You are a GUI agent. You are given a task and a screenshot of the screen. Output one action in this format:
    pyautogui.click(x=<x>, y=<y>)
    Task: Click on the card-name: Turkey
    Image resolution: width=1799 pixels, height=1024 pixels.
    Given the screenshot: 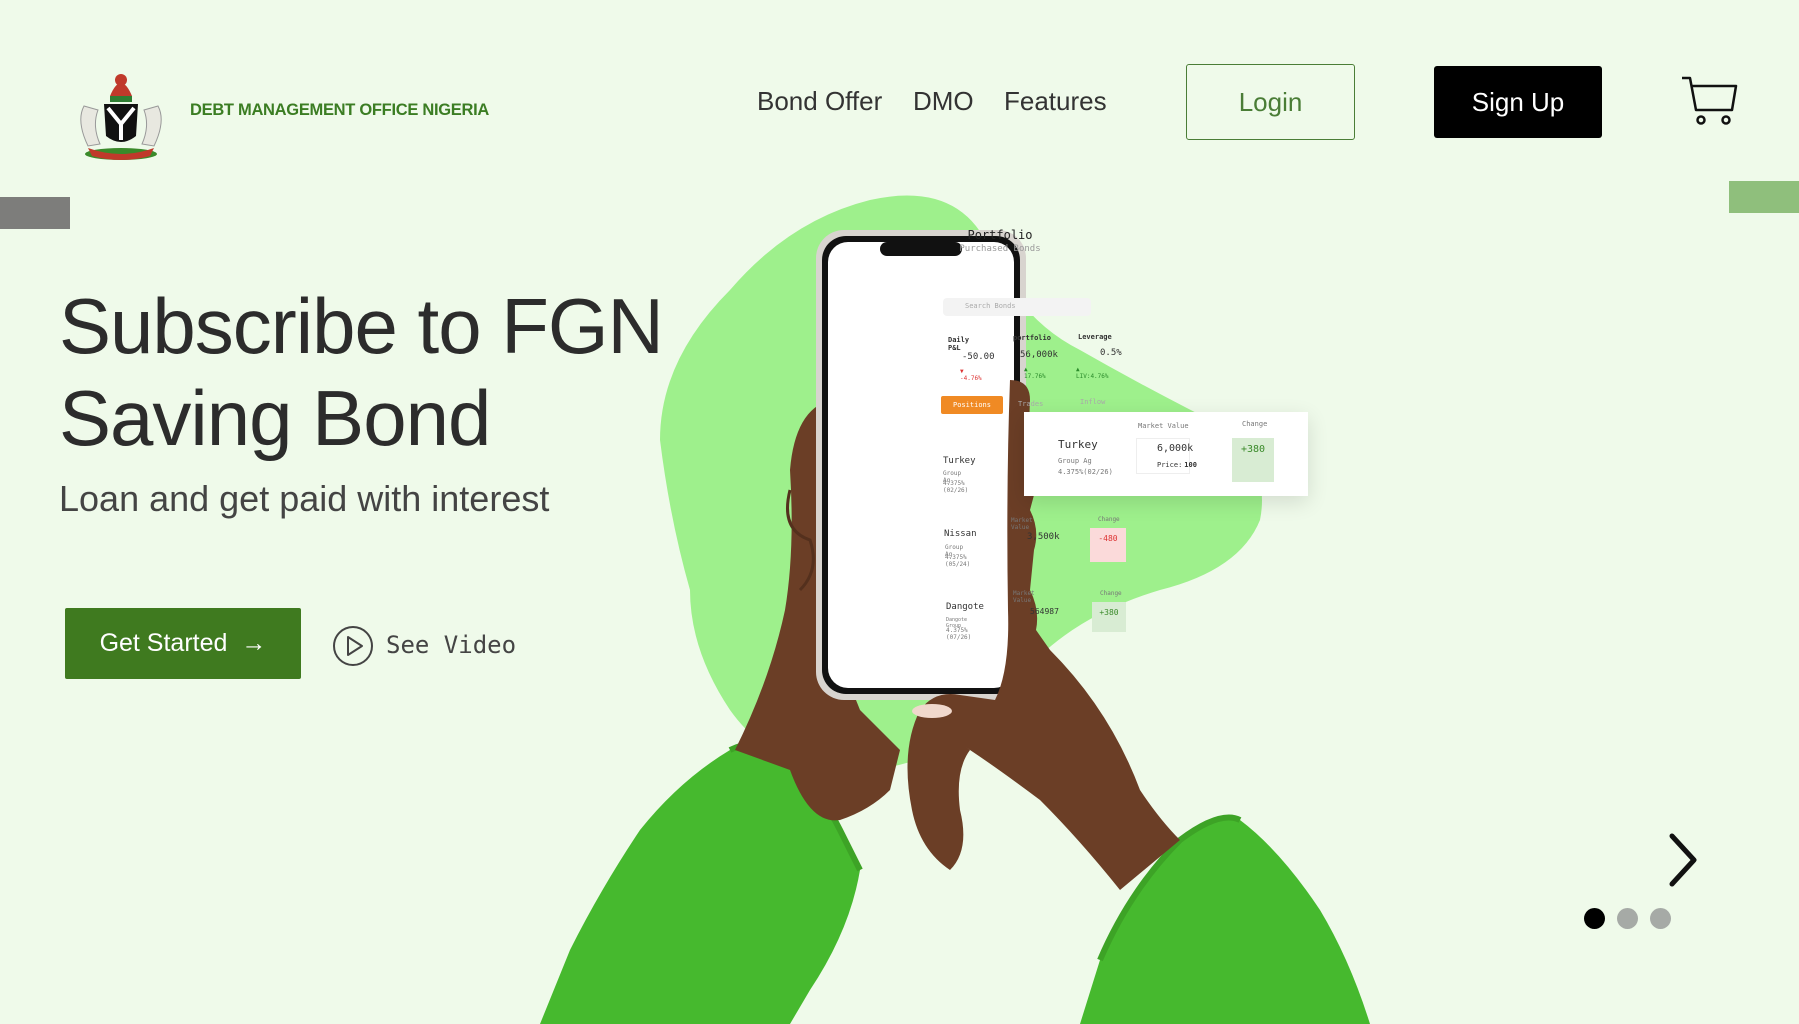 What is the action you would take?
    pyautogui.click(x=1078, y=444)
    